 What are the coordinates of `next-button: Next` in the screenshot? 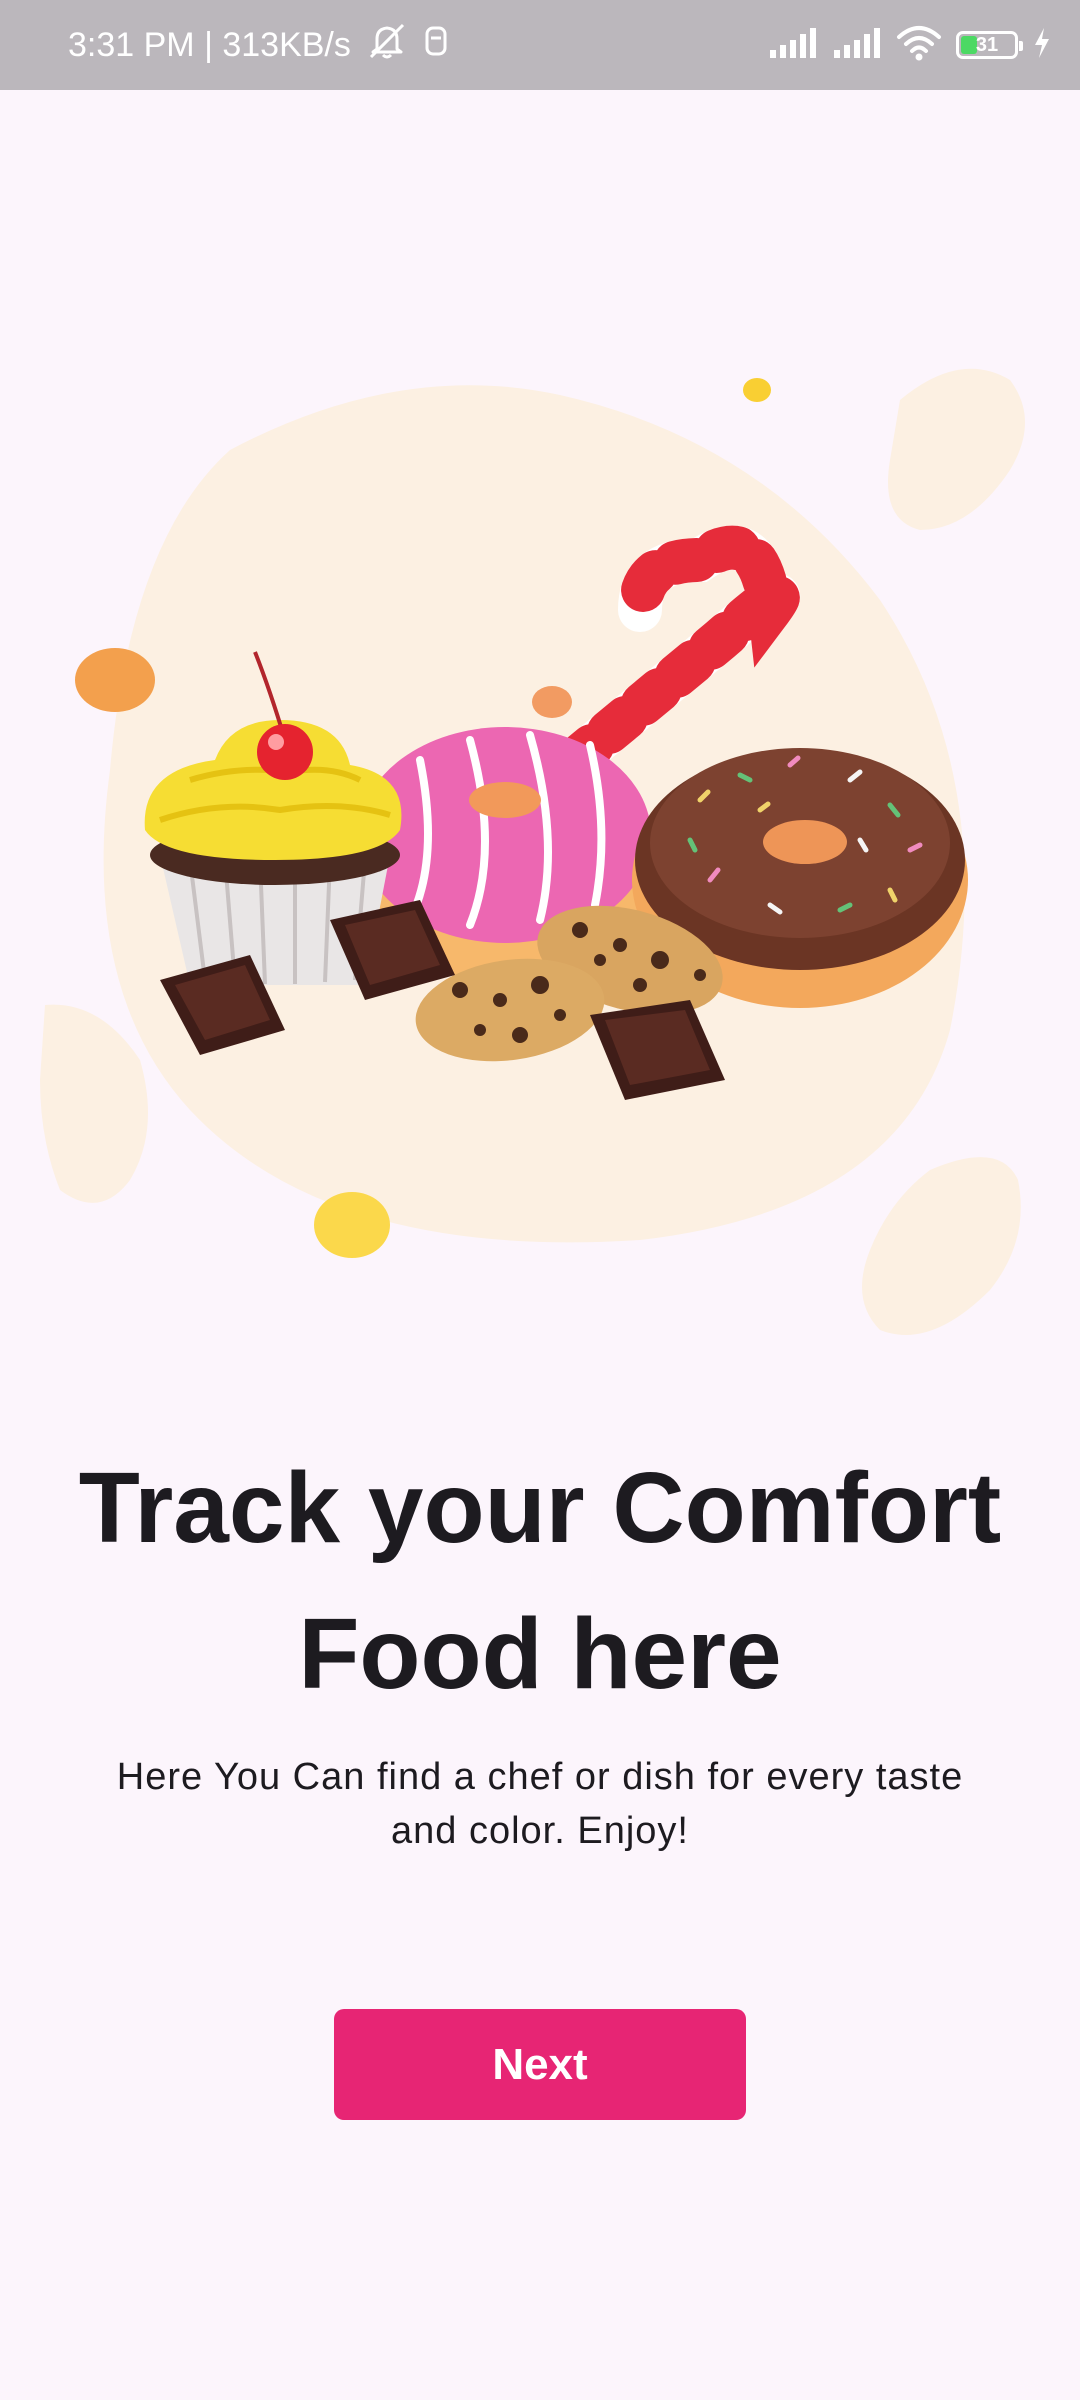 It's located at (540, 2064).